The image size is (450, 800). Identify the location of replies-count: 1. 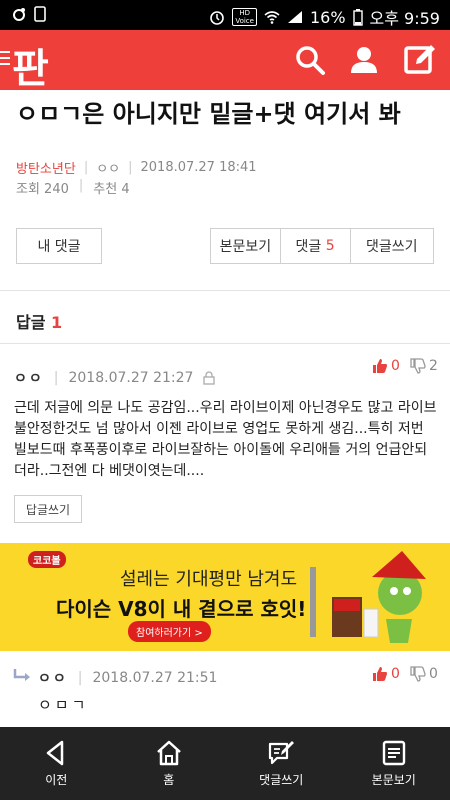
(57, 322).